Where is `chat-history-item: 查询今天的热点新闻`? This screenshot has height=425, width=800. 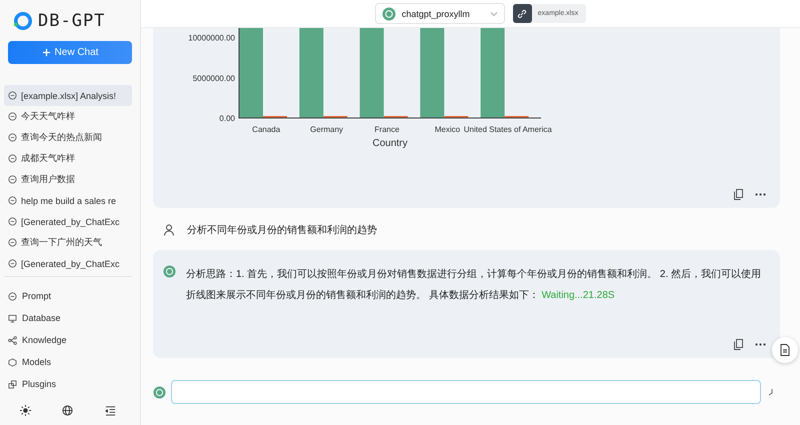 chat-history-item: 查询今天的热点新闻 is located at coordinates (68, 137).